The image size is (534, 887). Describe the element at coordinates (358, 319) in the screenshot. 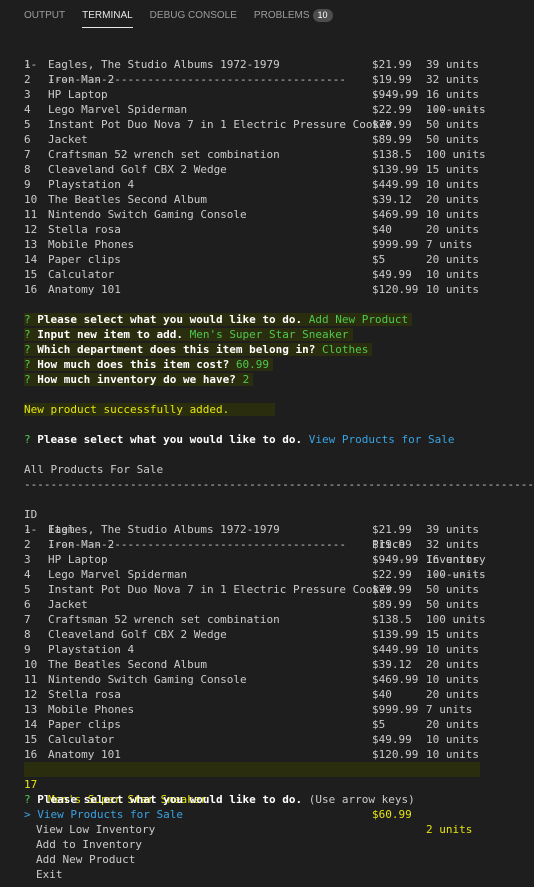

I see `prompt-answer: Add New Product` at that location.